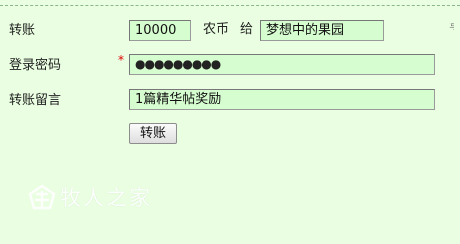 The height and width of the screenshot is (244, 460). What do you see at coordinates (178, 64) in the screenshot?
I see `password-mask: ●●●●●●●●●` at bounding box center [178, 64].